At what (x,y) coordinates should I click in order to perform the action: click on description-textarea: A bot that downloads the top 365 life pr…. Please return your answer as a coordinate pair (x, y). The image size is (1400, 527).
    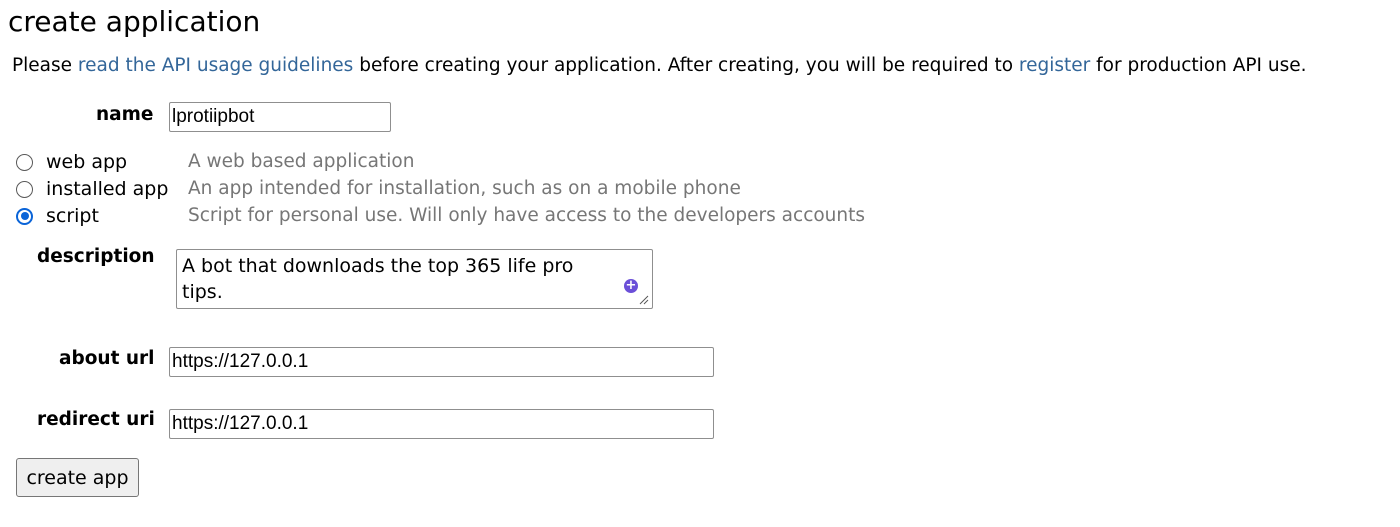
    Looking at the image, I should click on (414, 279).